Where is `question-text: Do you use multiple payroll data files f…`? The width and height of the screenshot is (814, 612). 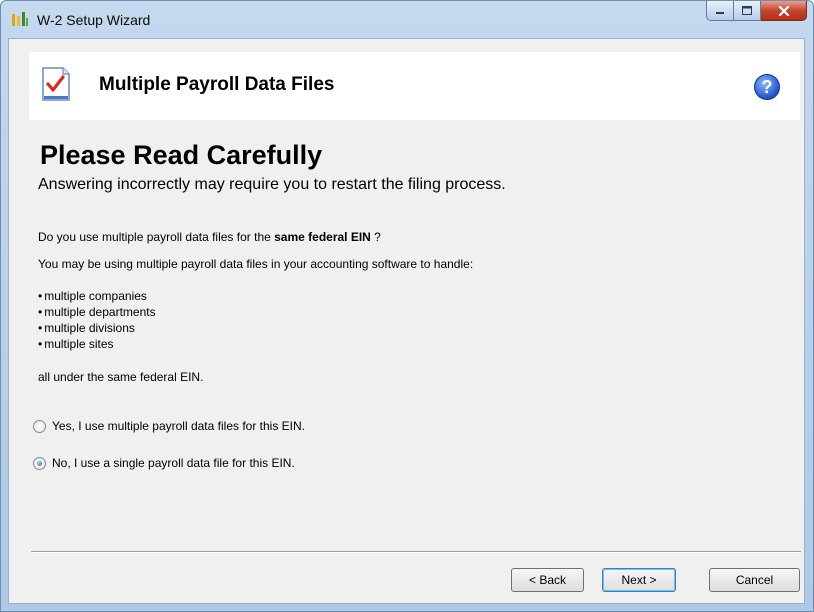 question-text: Do you use multiple payroll data files f… is located at coordinates (209, 237).